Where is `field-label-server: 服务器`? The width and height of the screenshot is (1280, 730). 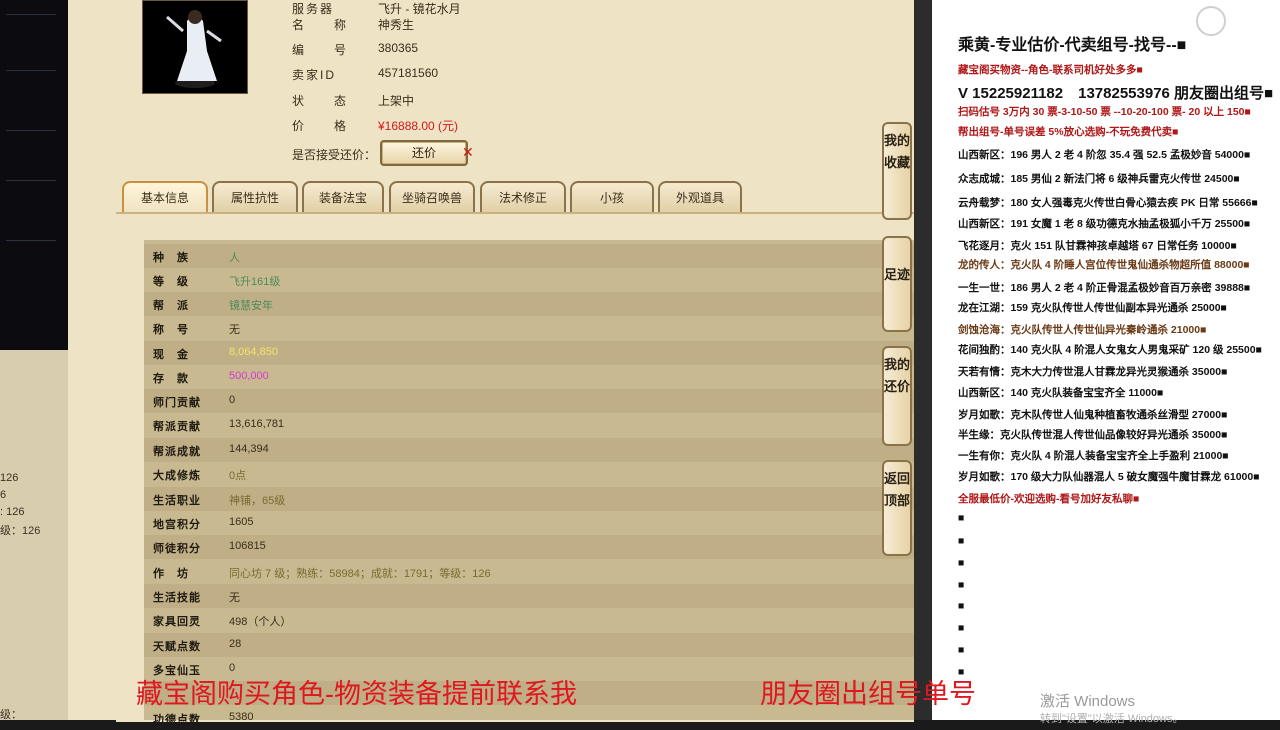 field-label-server: 服务器 is located at coordinates (313, 9).